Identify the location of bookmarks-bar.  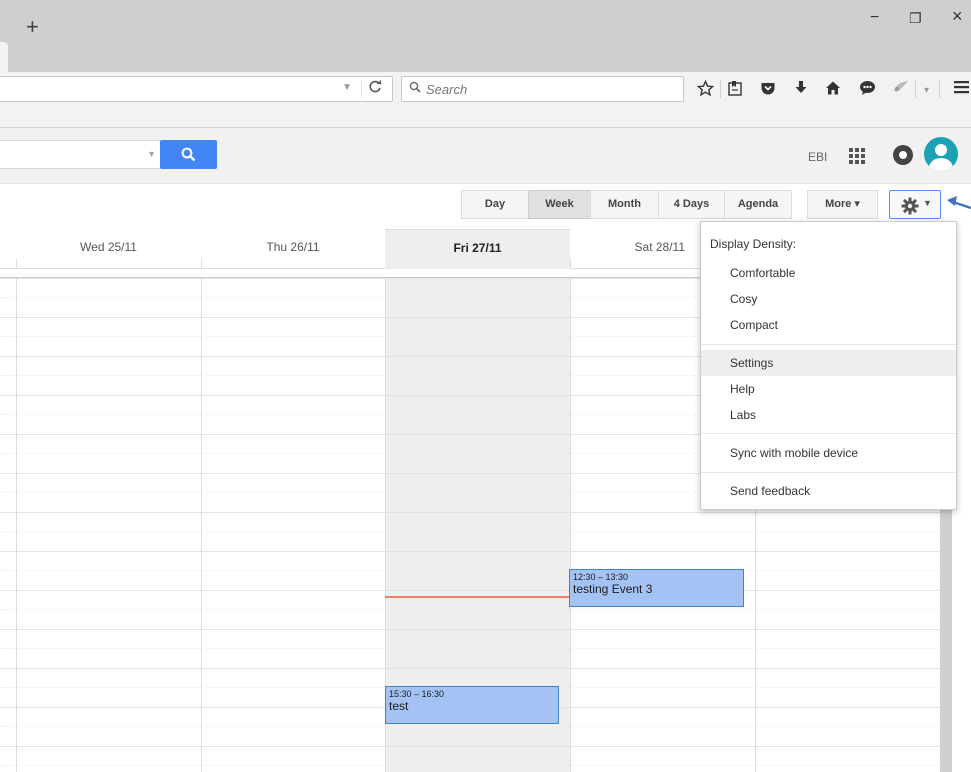
(485, 117).